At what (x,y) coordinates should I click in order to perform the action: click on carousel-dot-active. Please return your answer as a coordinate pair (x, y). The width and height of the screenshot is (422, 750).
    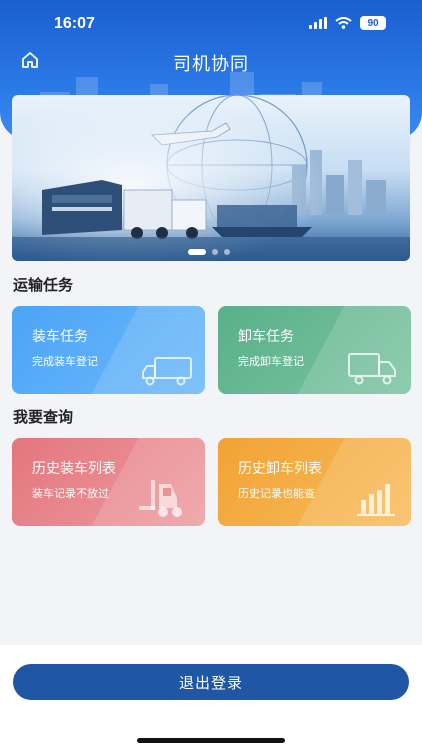
    Looking at the image, I should click on (197, 252).